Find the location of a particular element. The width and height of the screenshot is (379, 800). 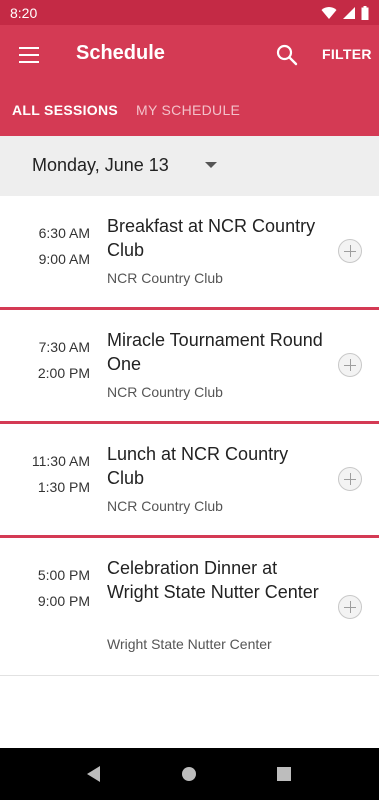

home-icon is located at coordinates (189, 774).